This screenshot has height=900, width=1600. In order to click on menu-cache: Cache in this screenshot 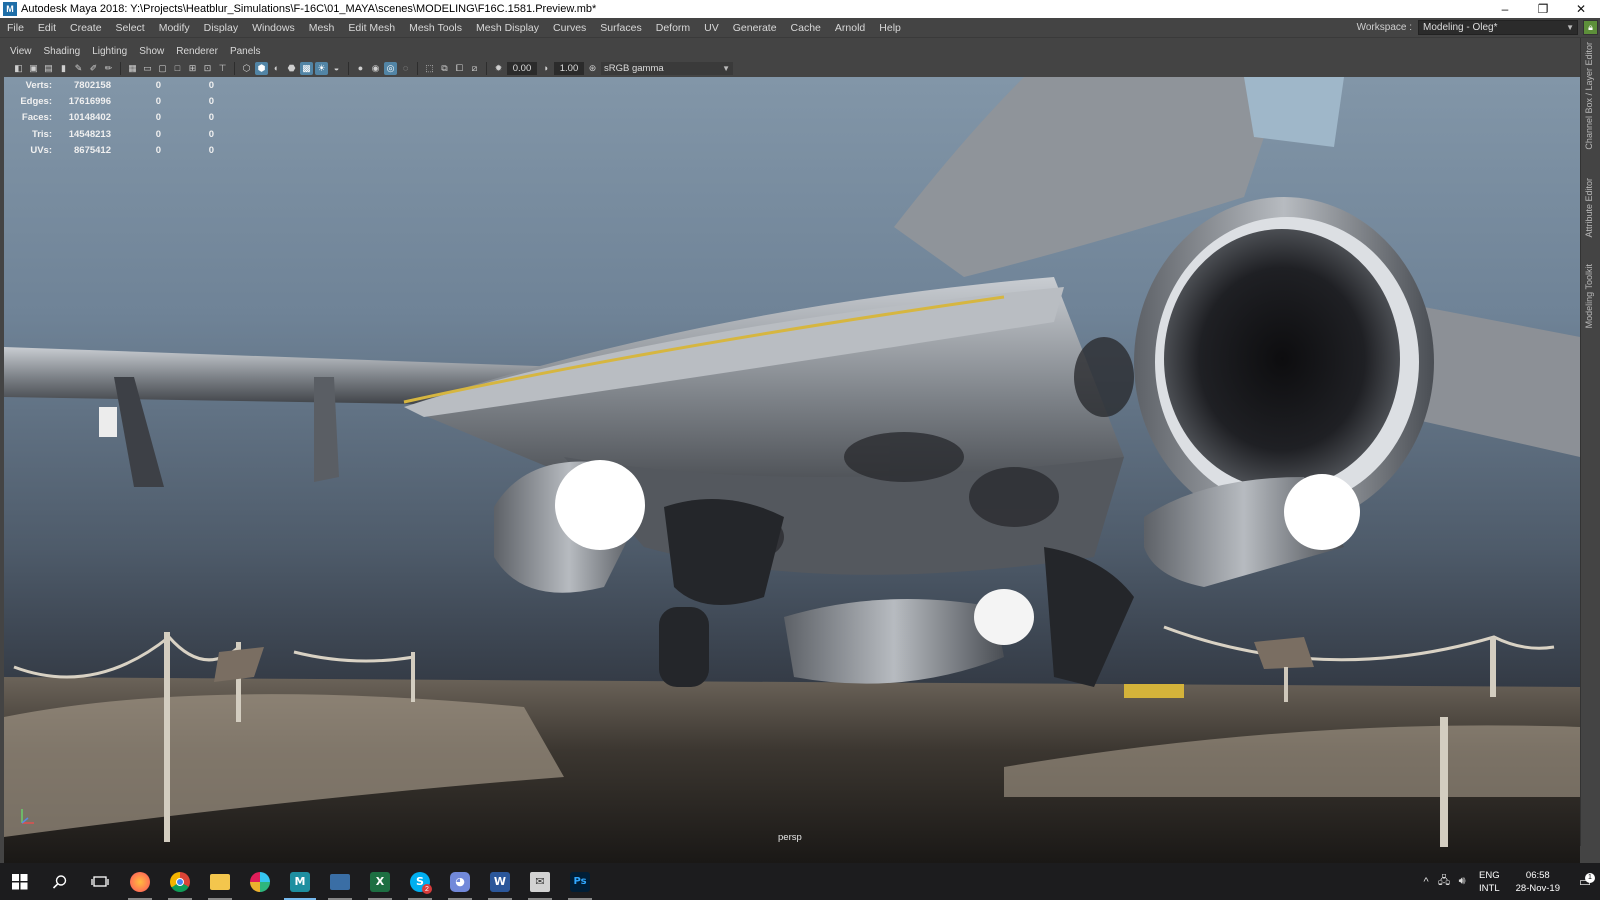, I will do `click(806, 28)`.